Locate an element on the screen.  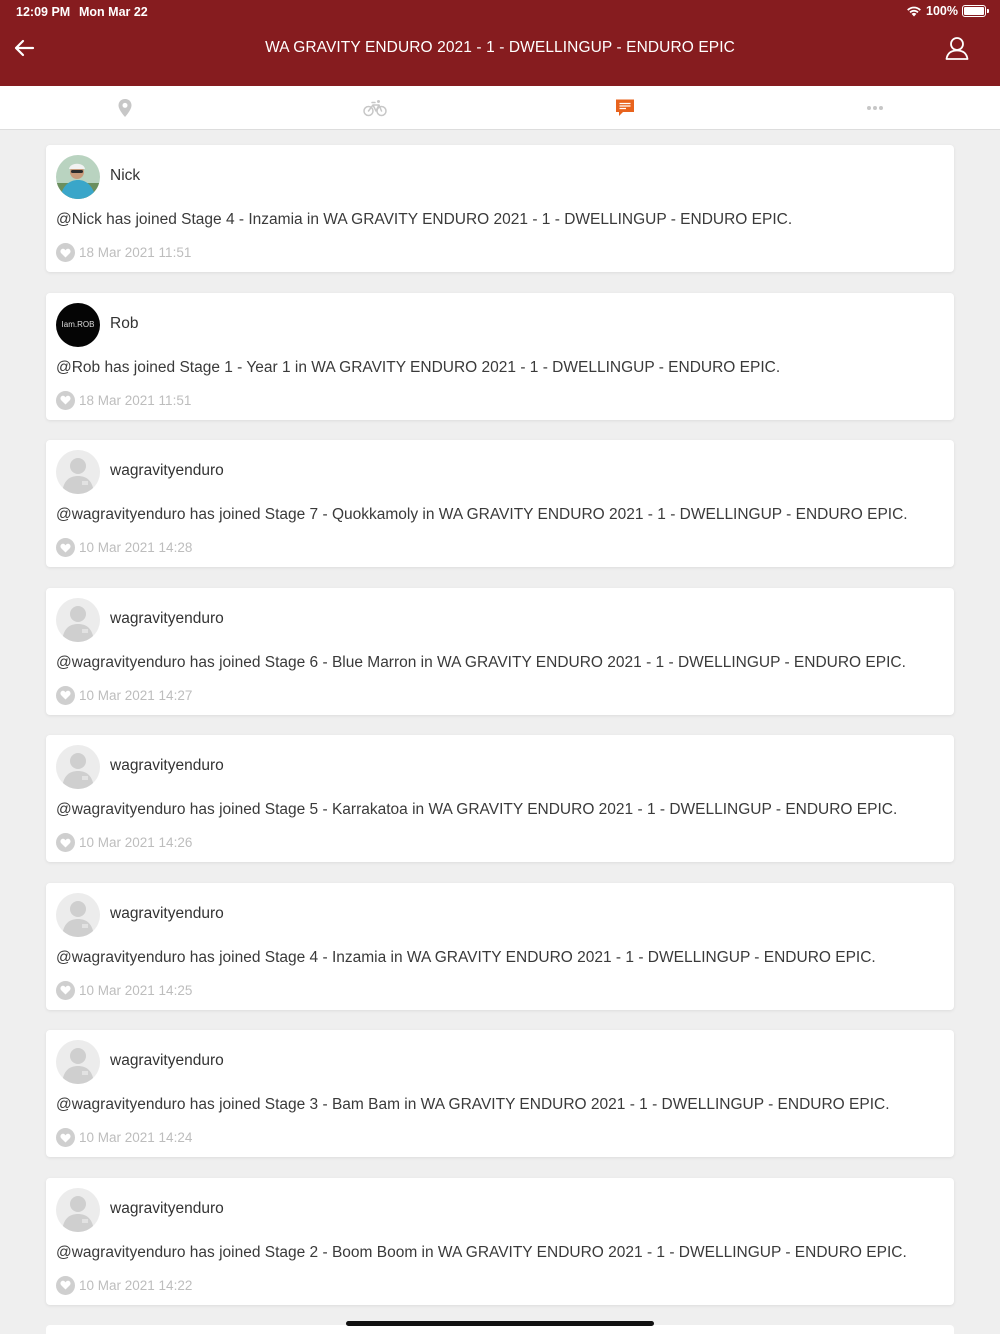
timestamp: 10 Mar 2021 14:27 is located at coordinates (136, 695).